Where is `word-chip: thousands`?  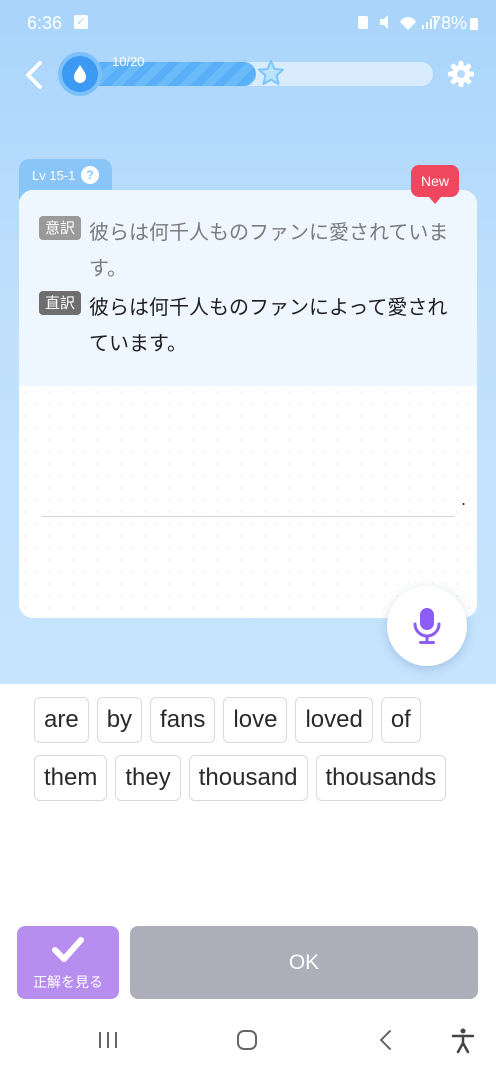
word-chip: thousands is located at coordinates (381, 778).